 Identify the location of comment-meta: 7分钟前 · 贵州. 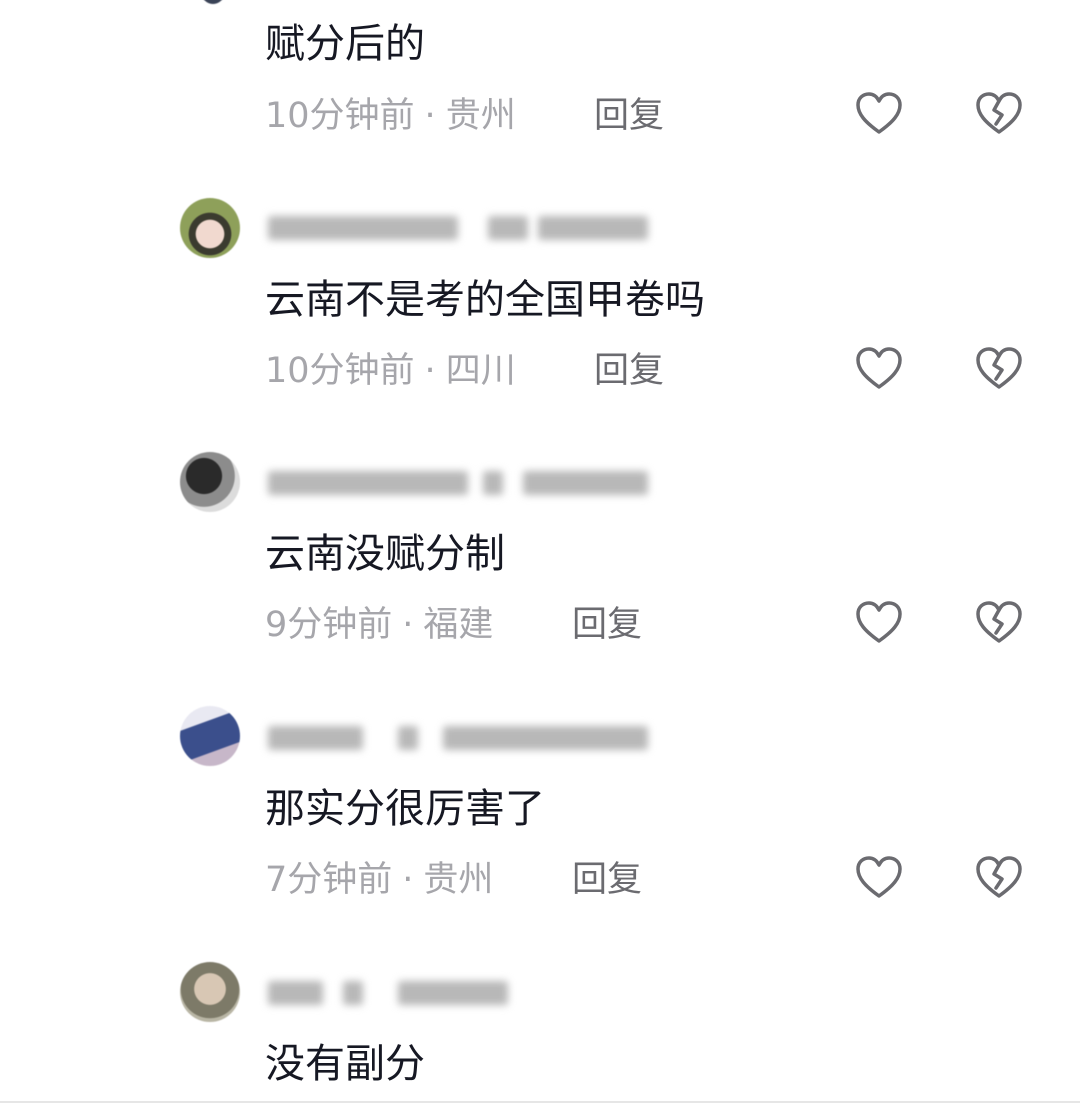
(379, 880).